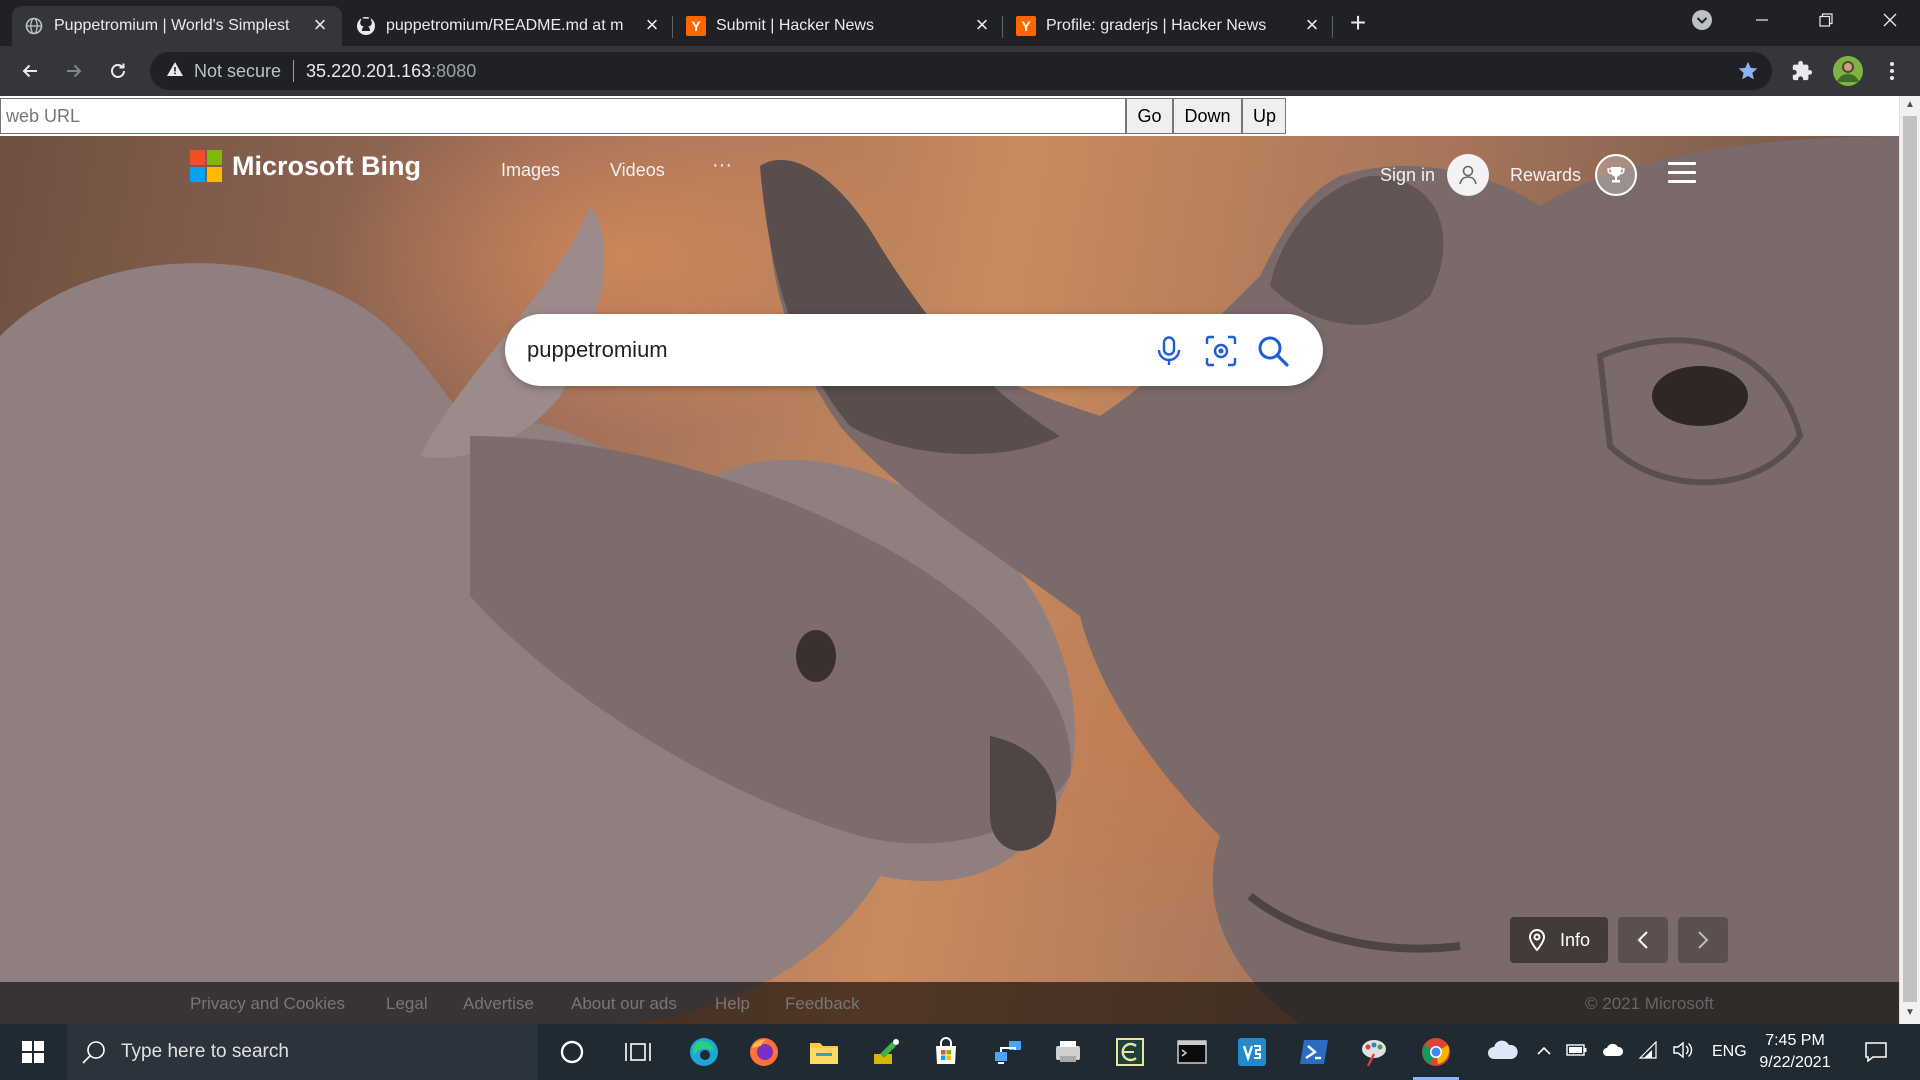  What do you see at coordinates (1762, 20) in the screenshot?
I see `minimize-button` at bounding box center [1762, 20].